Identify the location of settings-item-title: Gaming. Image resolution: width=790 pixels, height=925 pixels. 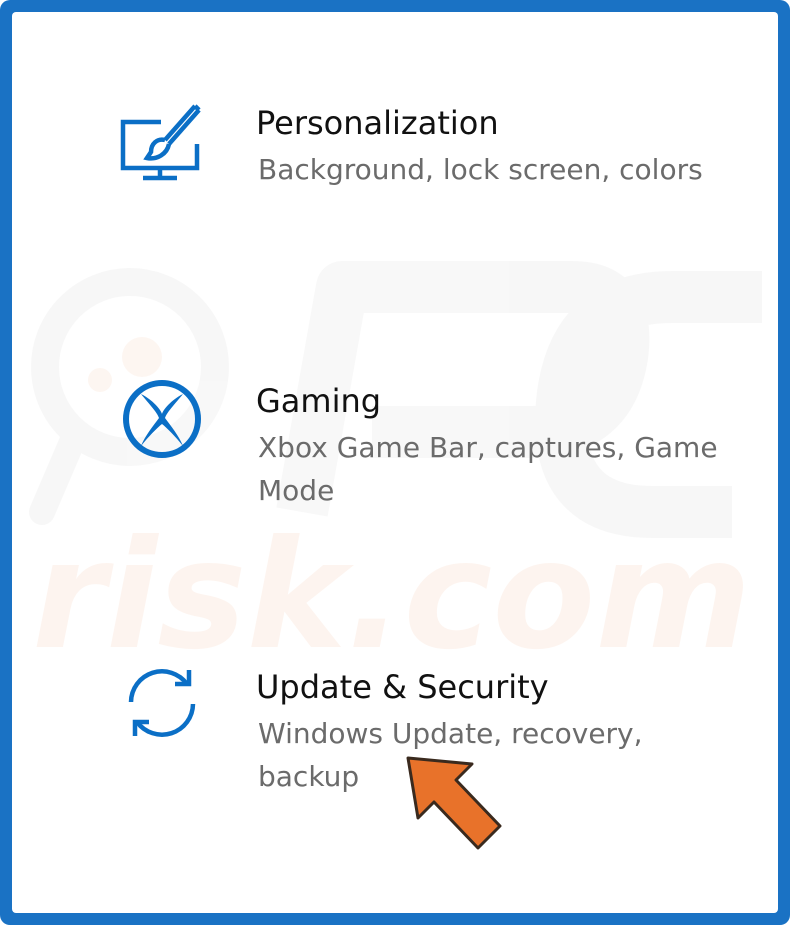
(319, 401).